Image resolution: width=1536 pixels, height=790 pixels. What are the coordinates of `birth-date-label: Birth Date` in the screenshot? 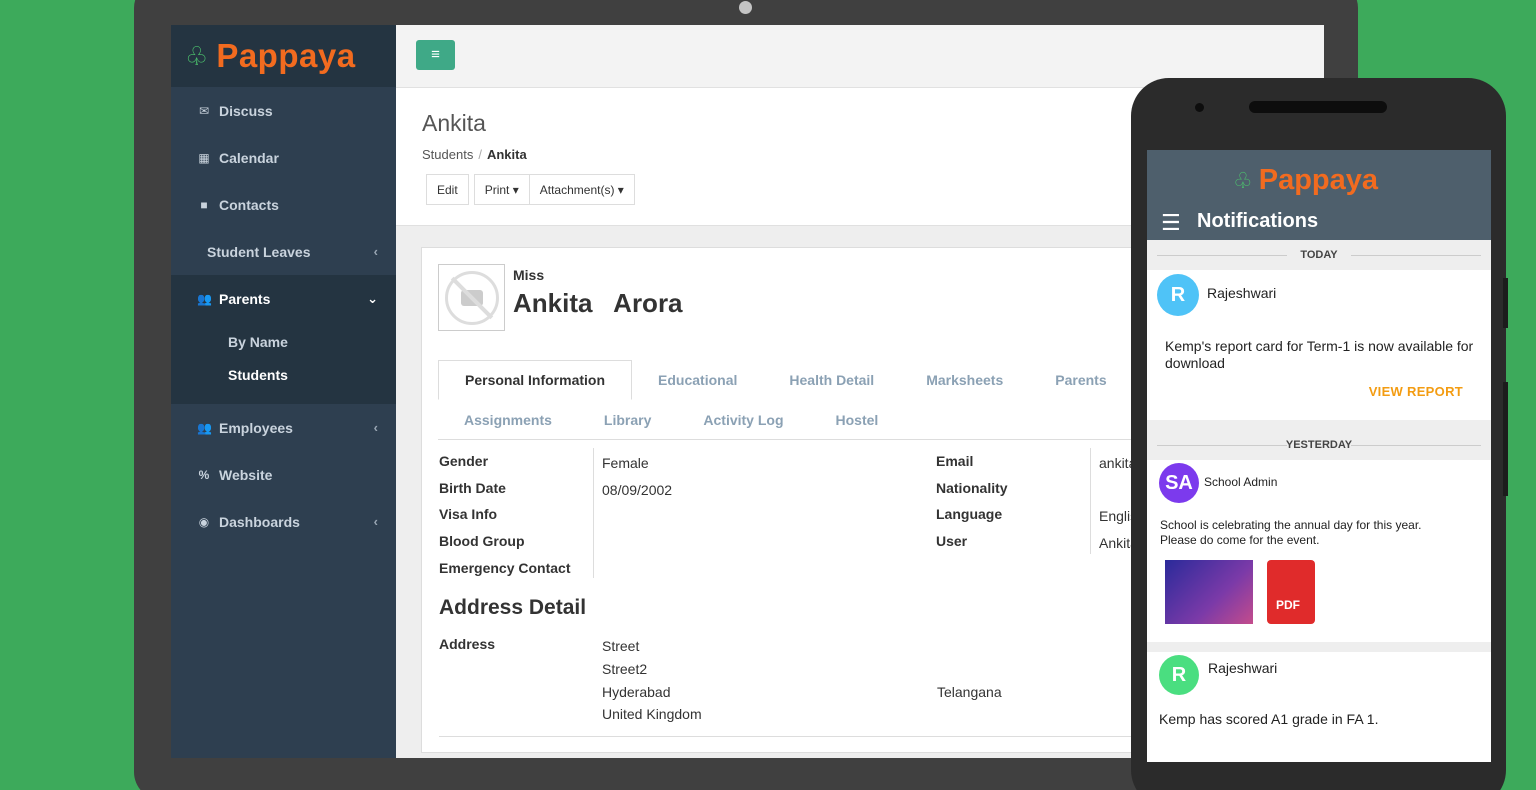 It's located at (472, 488).